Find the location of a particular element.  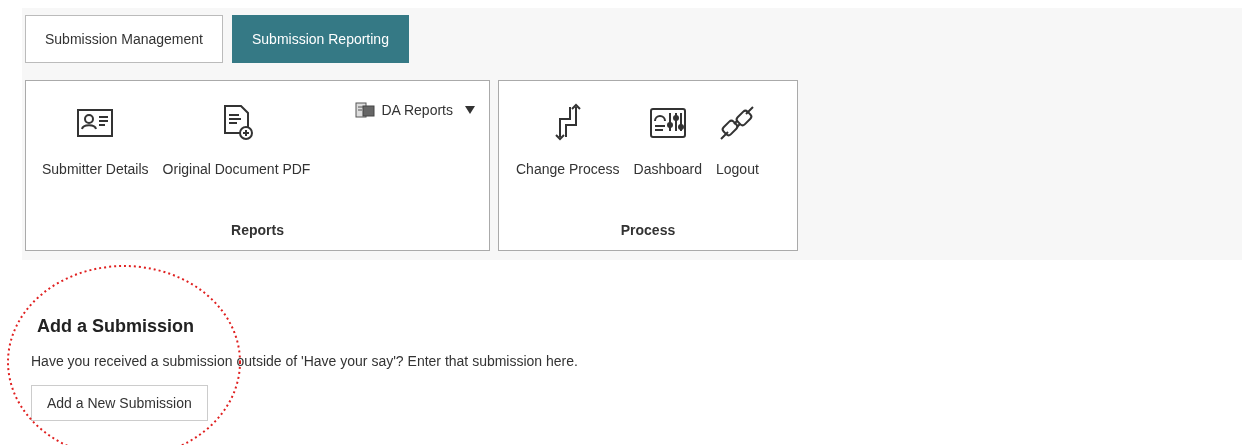

description-text: Have you received a submission outside of 'Have your say'? Enter that submission here. is located at coordinates (305, 361).